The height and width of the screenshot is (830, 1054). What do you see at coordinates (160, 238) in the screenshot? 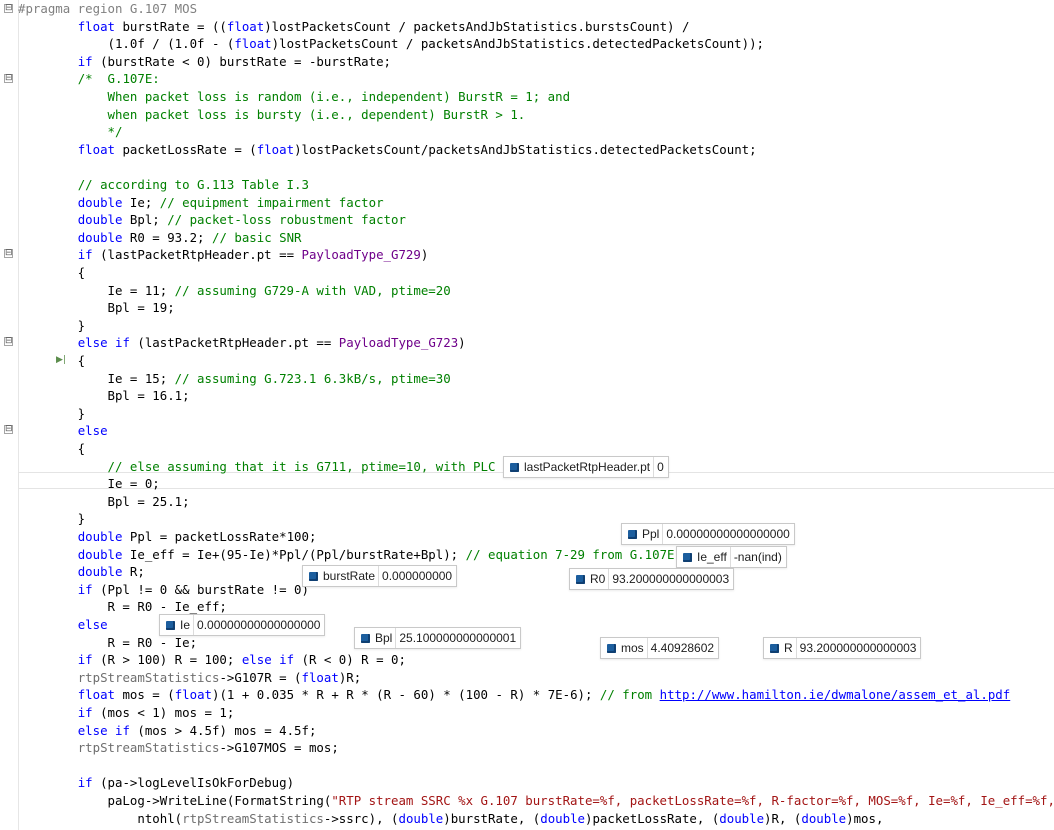
I see `code-line: double R0 = 93.2; // basic SNR` at bounding box center [160, 238].